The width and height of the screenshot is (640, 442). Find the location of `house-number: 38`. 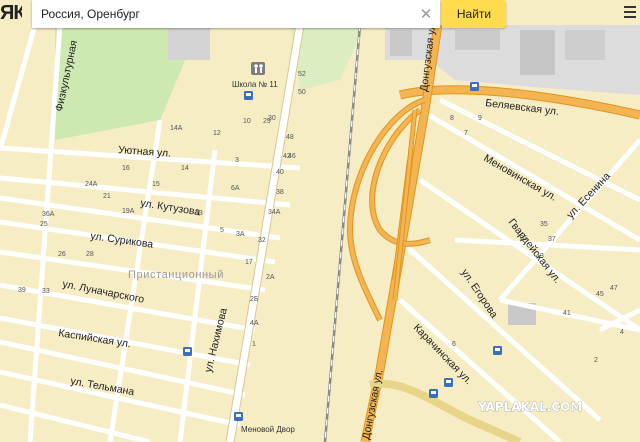

house-number: 38 is located at coordinates (280, 192).